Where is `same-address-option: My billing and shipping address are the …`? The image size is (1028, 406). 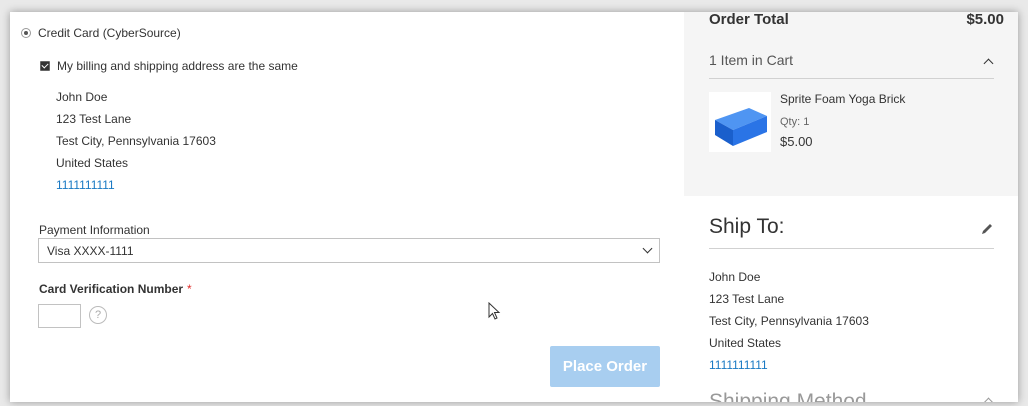 same-address-option: My billing and shipping address are the … is located at coordinates (169, 66).